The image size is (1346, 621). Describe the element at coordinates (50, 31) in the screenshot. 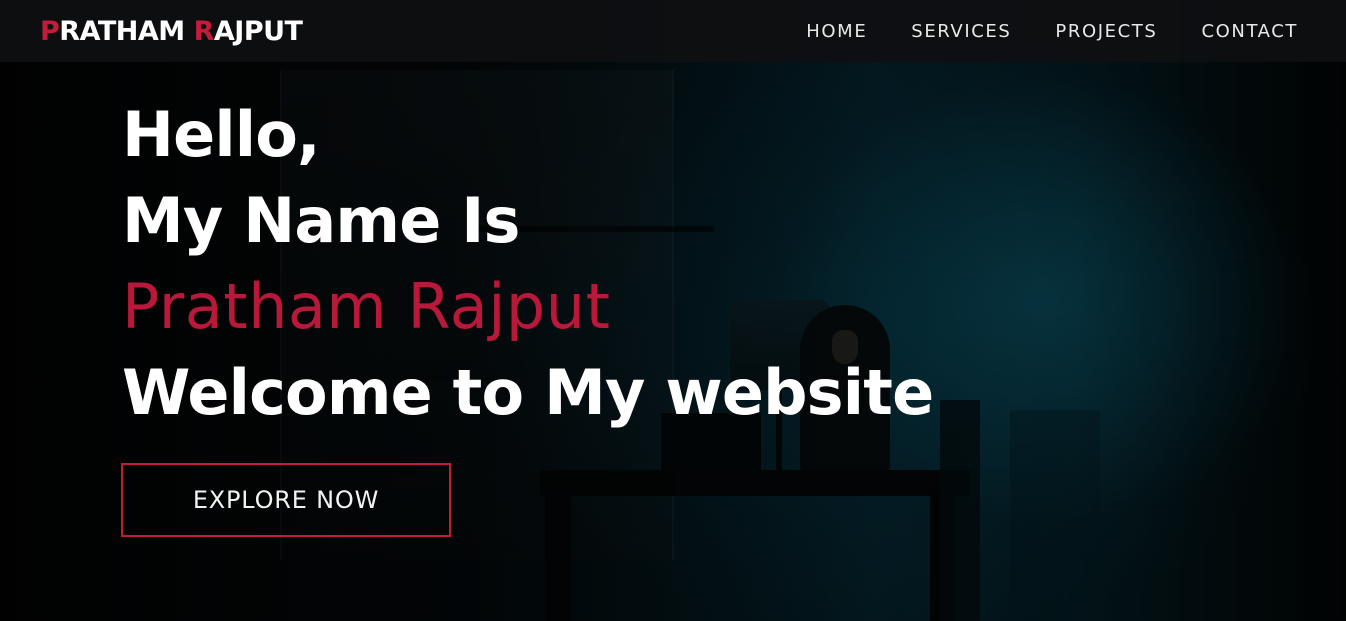

I see `logo-first-initial: P` at that location.